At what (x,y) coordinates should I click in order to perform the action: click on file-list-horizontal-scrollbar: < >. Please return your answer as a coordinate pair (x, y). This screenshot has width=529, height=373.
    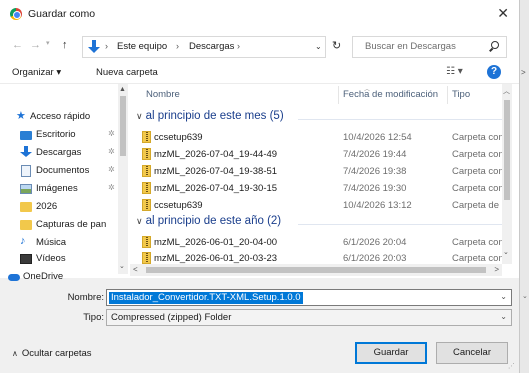
    Looking at the image, I should click on (316, 270).